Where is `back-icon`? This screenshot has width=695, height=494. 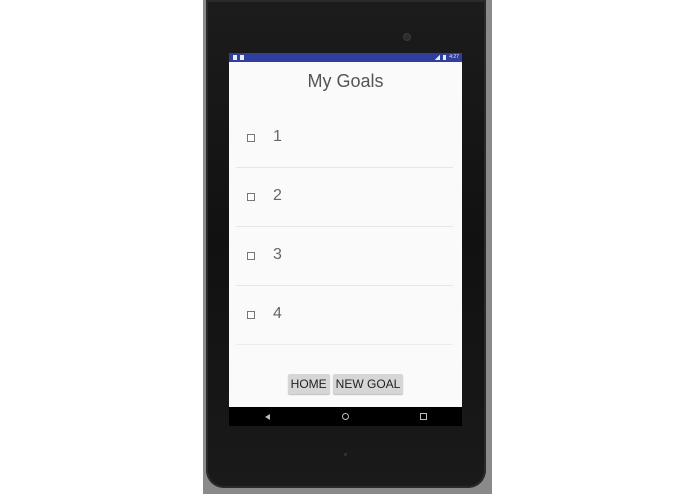 back-icon is located at coordinates (268, 416).